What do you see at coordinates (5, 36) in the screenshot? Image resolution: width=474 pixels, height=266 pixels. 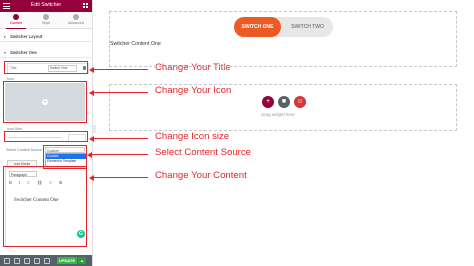 I see `caret-right-icon: ▸` at bounding box center [5, 36].